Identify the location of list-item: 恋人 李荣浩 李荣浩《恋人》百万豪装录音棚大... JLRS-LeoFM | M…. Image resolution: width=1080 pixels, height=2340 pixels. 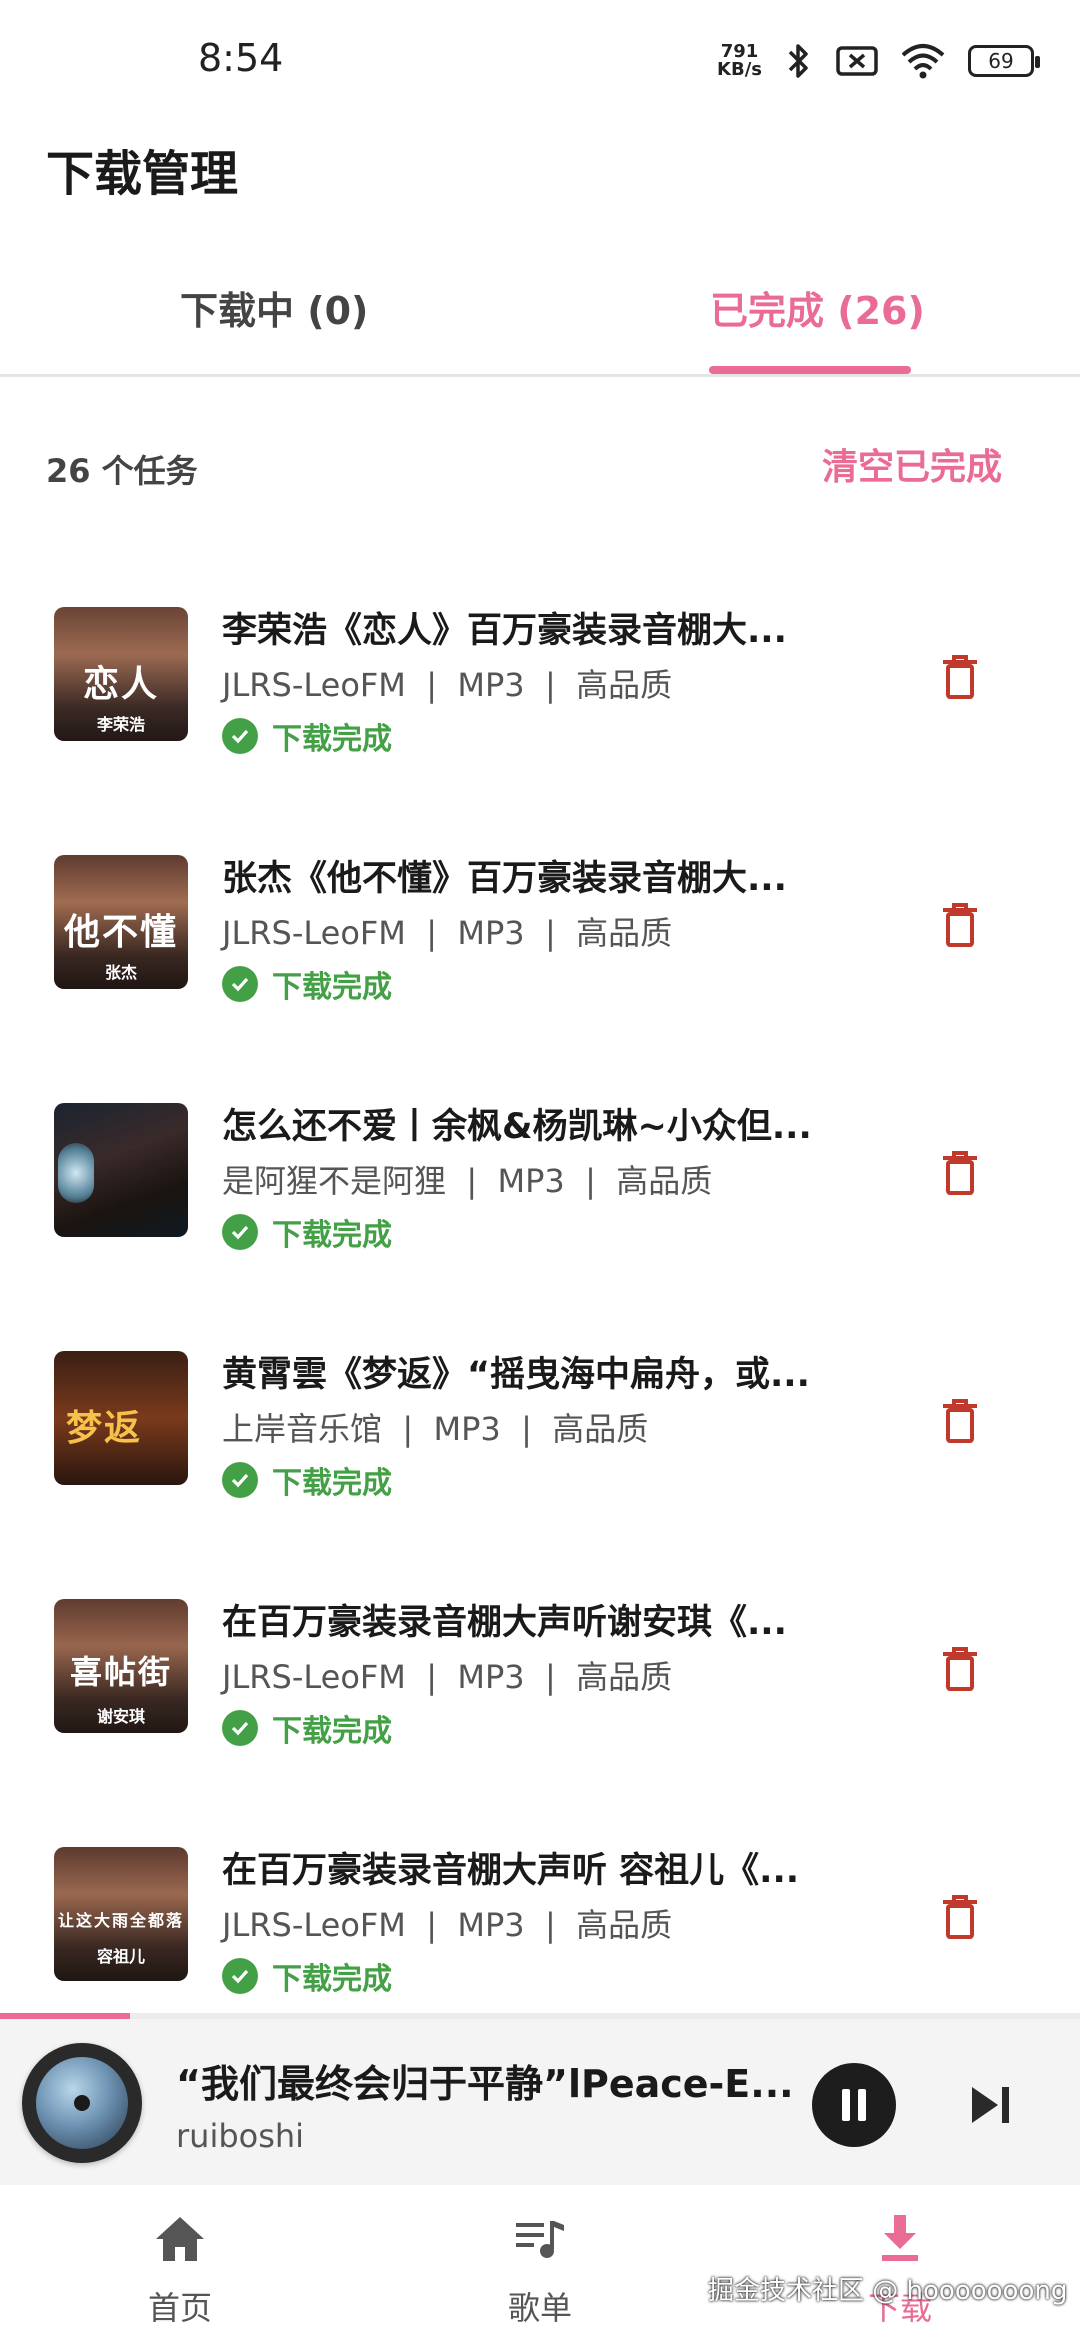
(540, 702).